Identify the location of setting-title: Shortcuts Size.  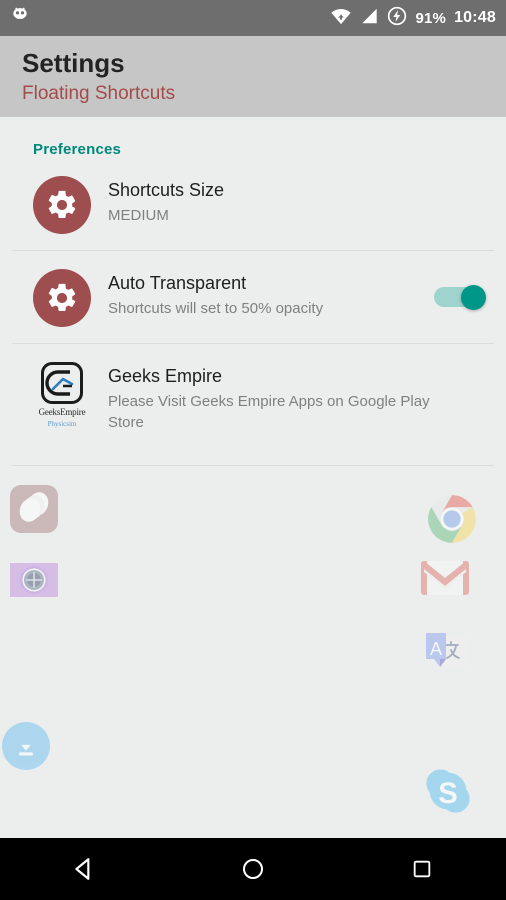
(166, 190).